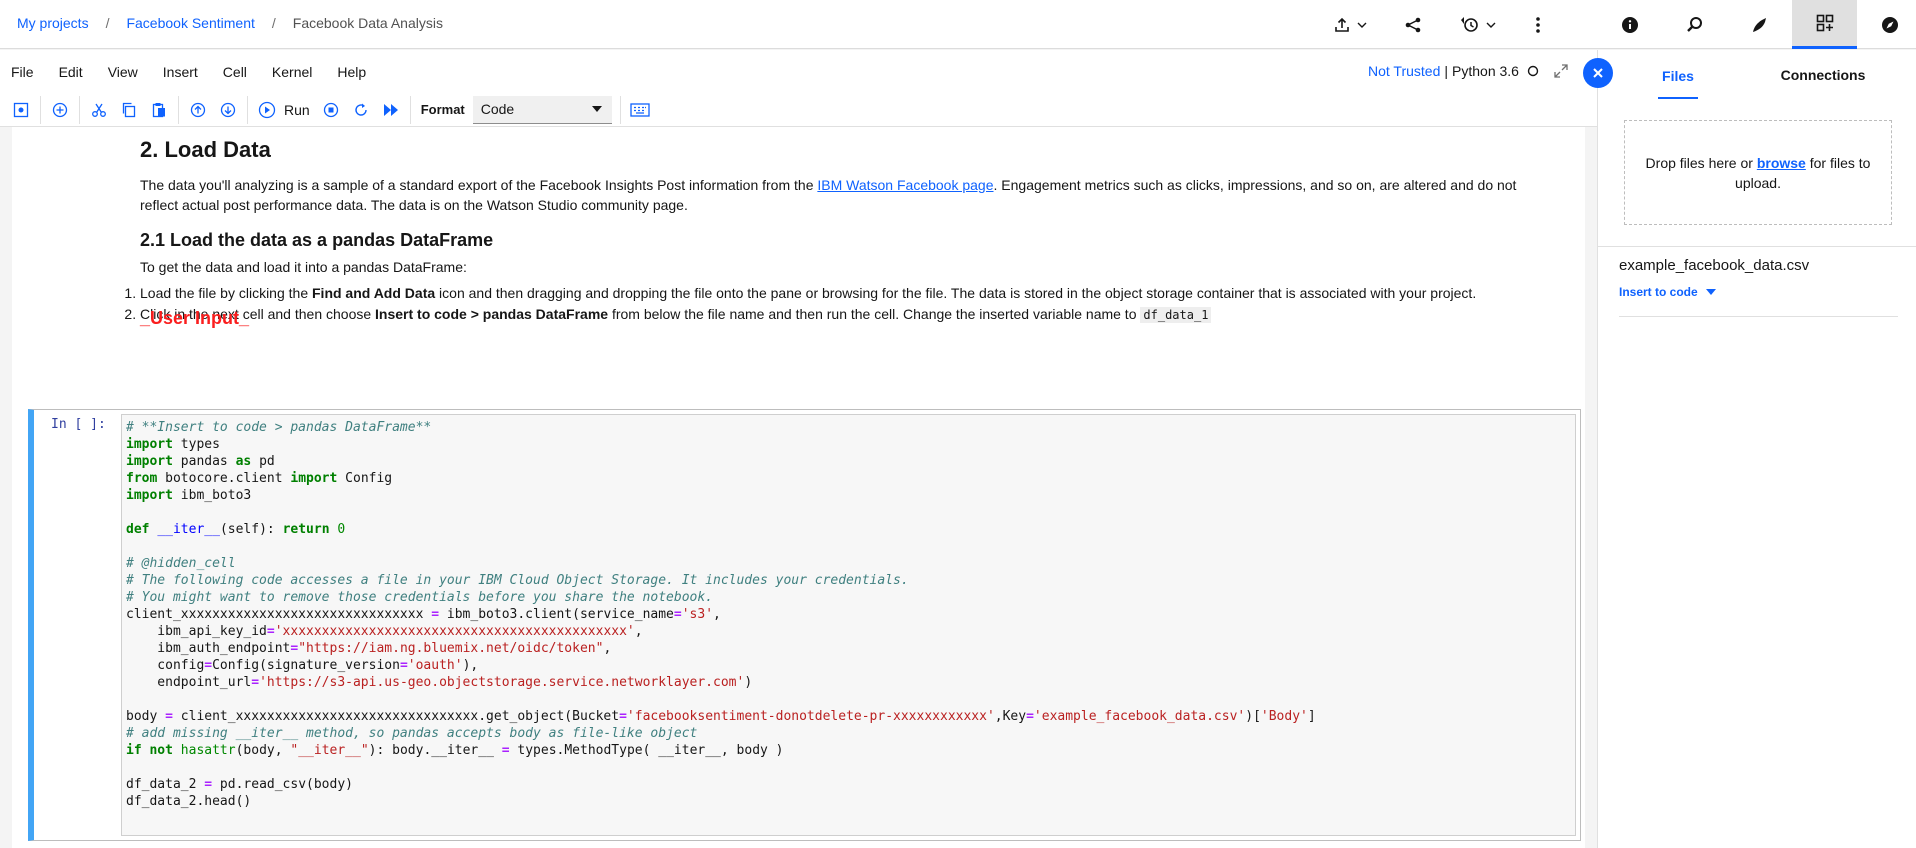  I want to click on menu-kernel: Kernel, so click(292, 72).